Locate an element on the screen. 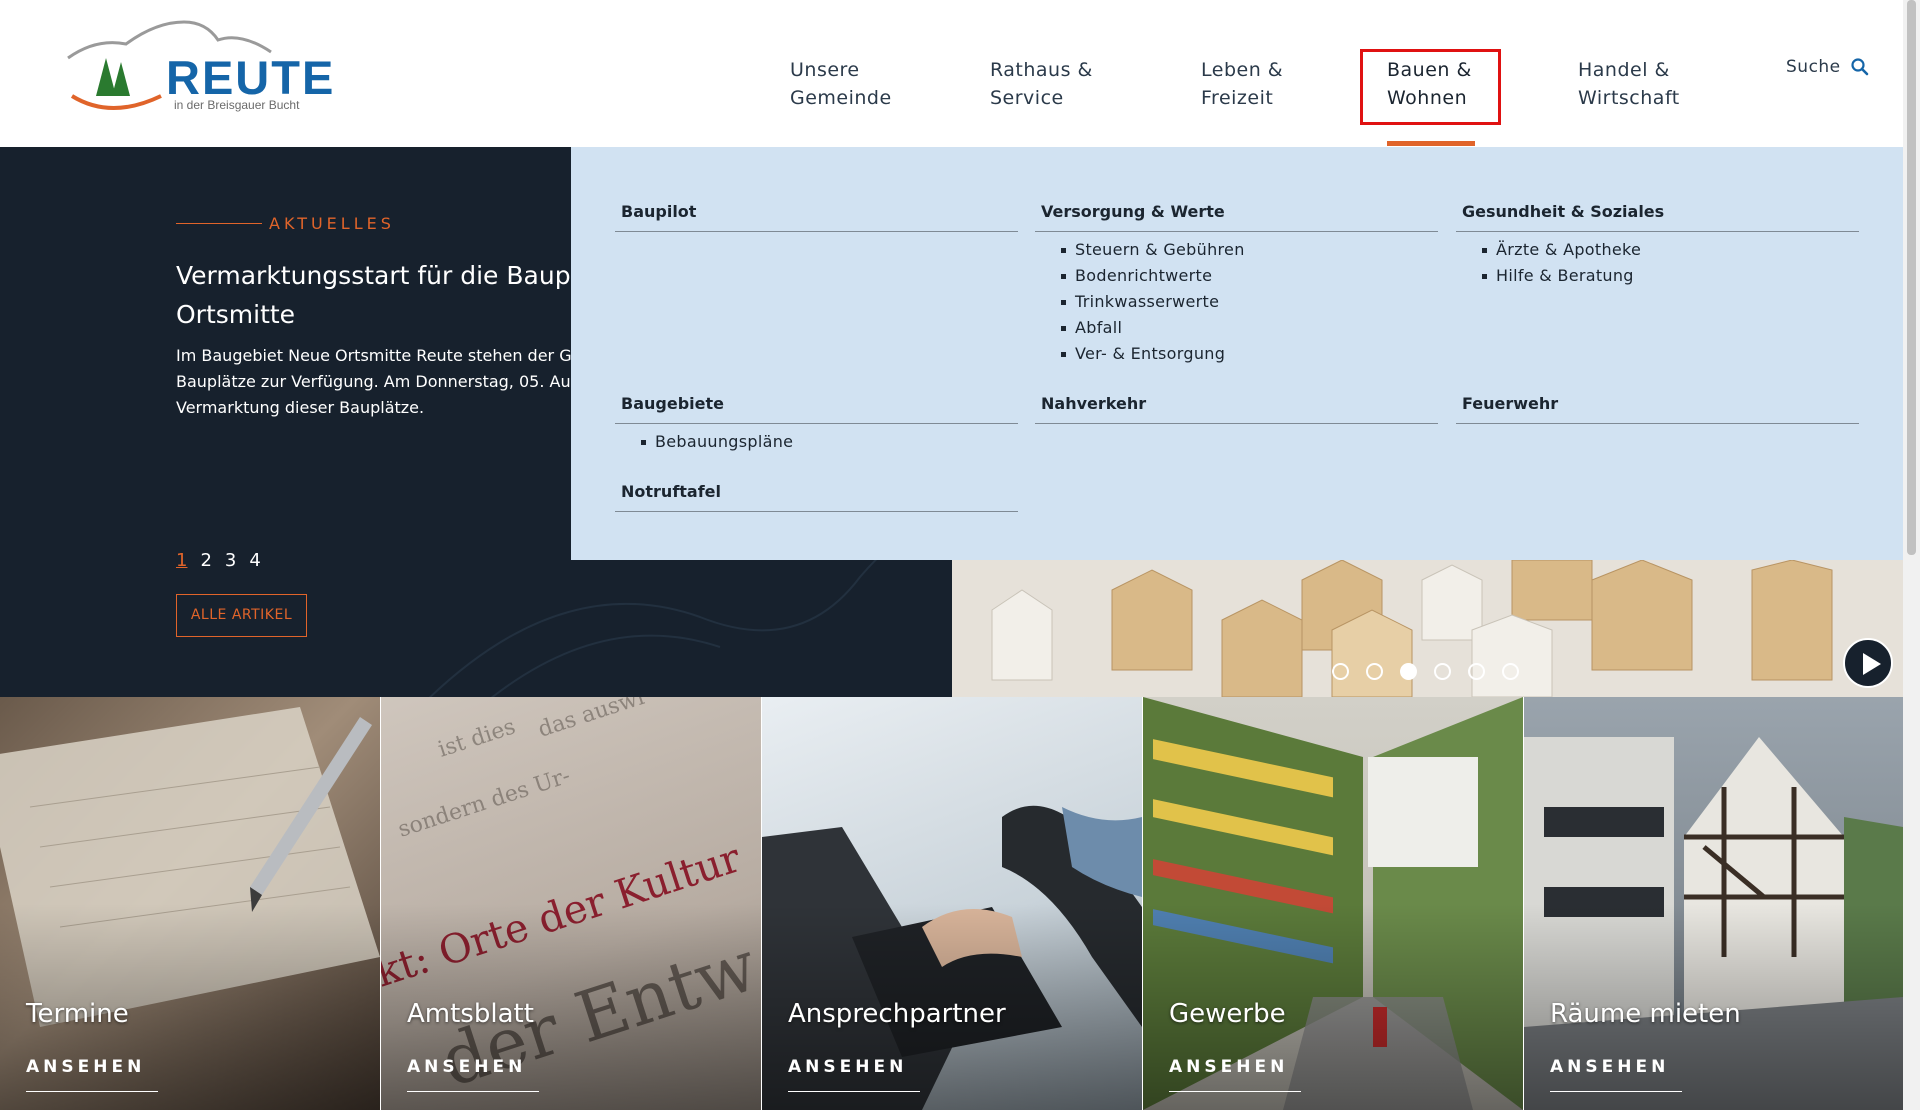 The width and height of the screenshot is (1920, 1110). model-houses-illustration is located at coordinates (1427, 628).